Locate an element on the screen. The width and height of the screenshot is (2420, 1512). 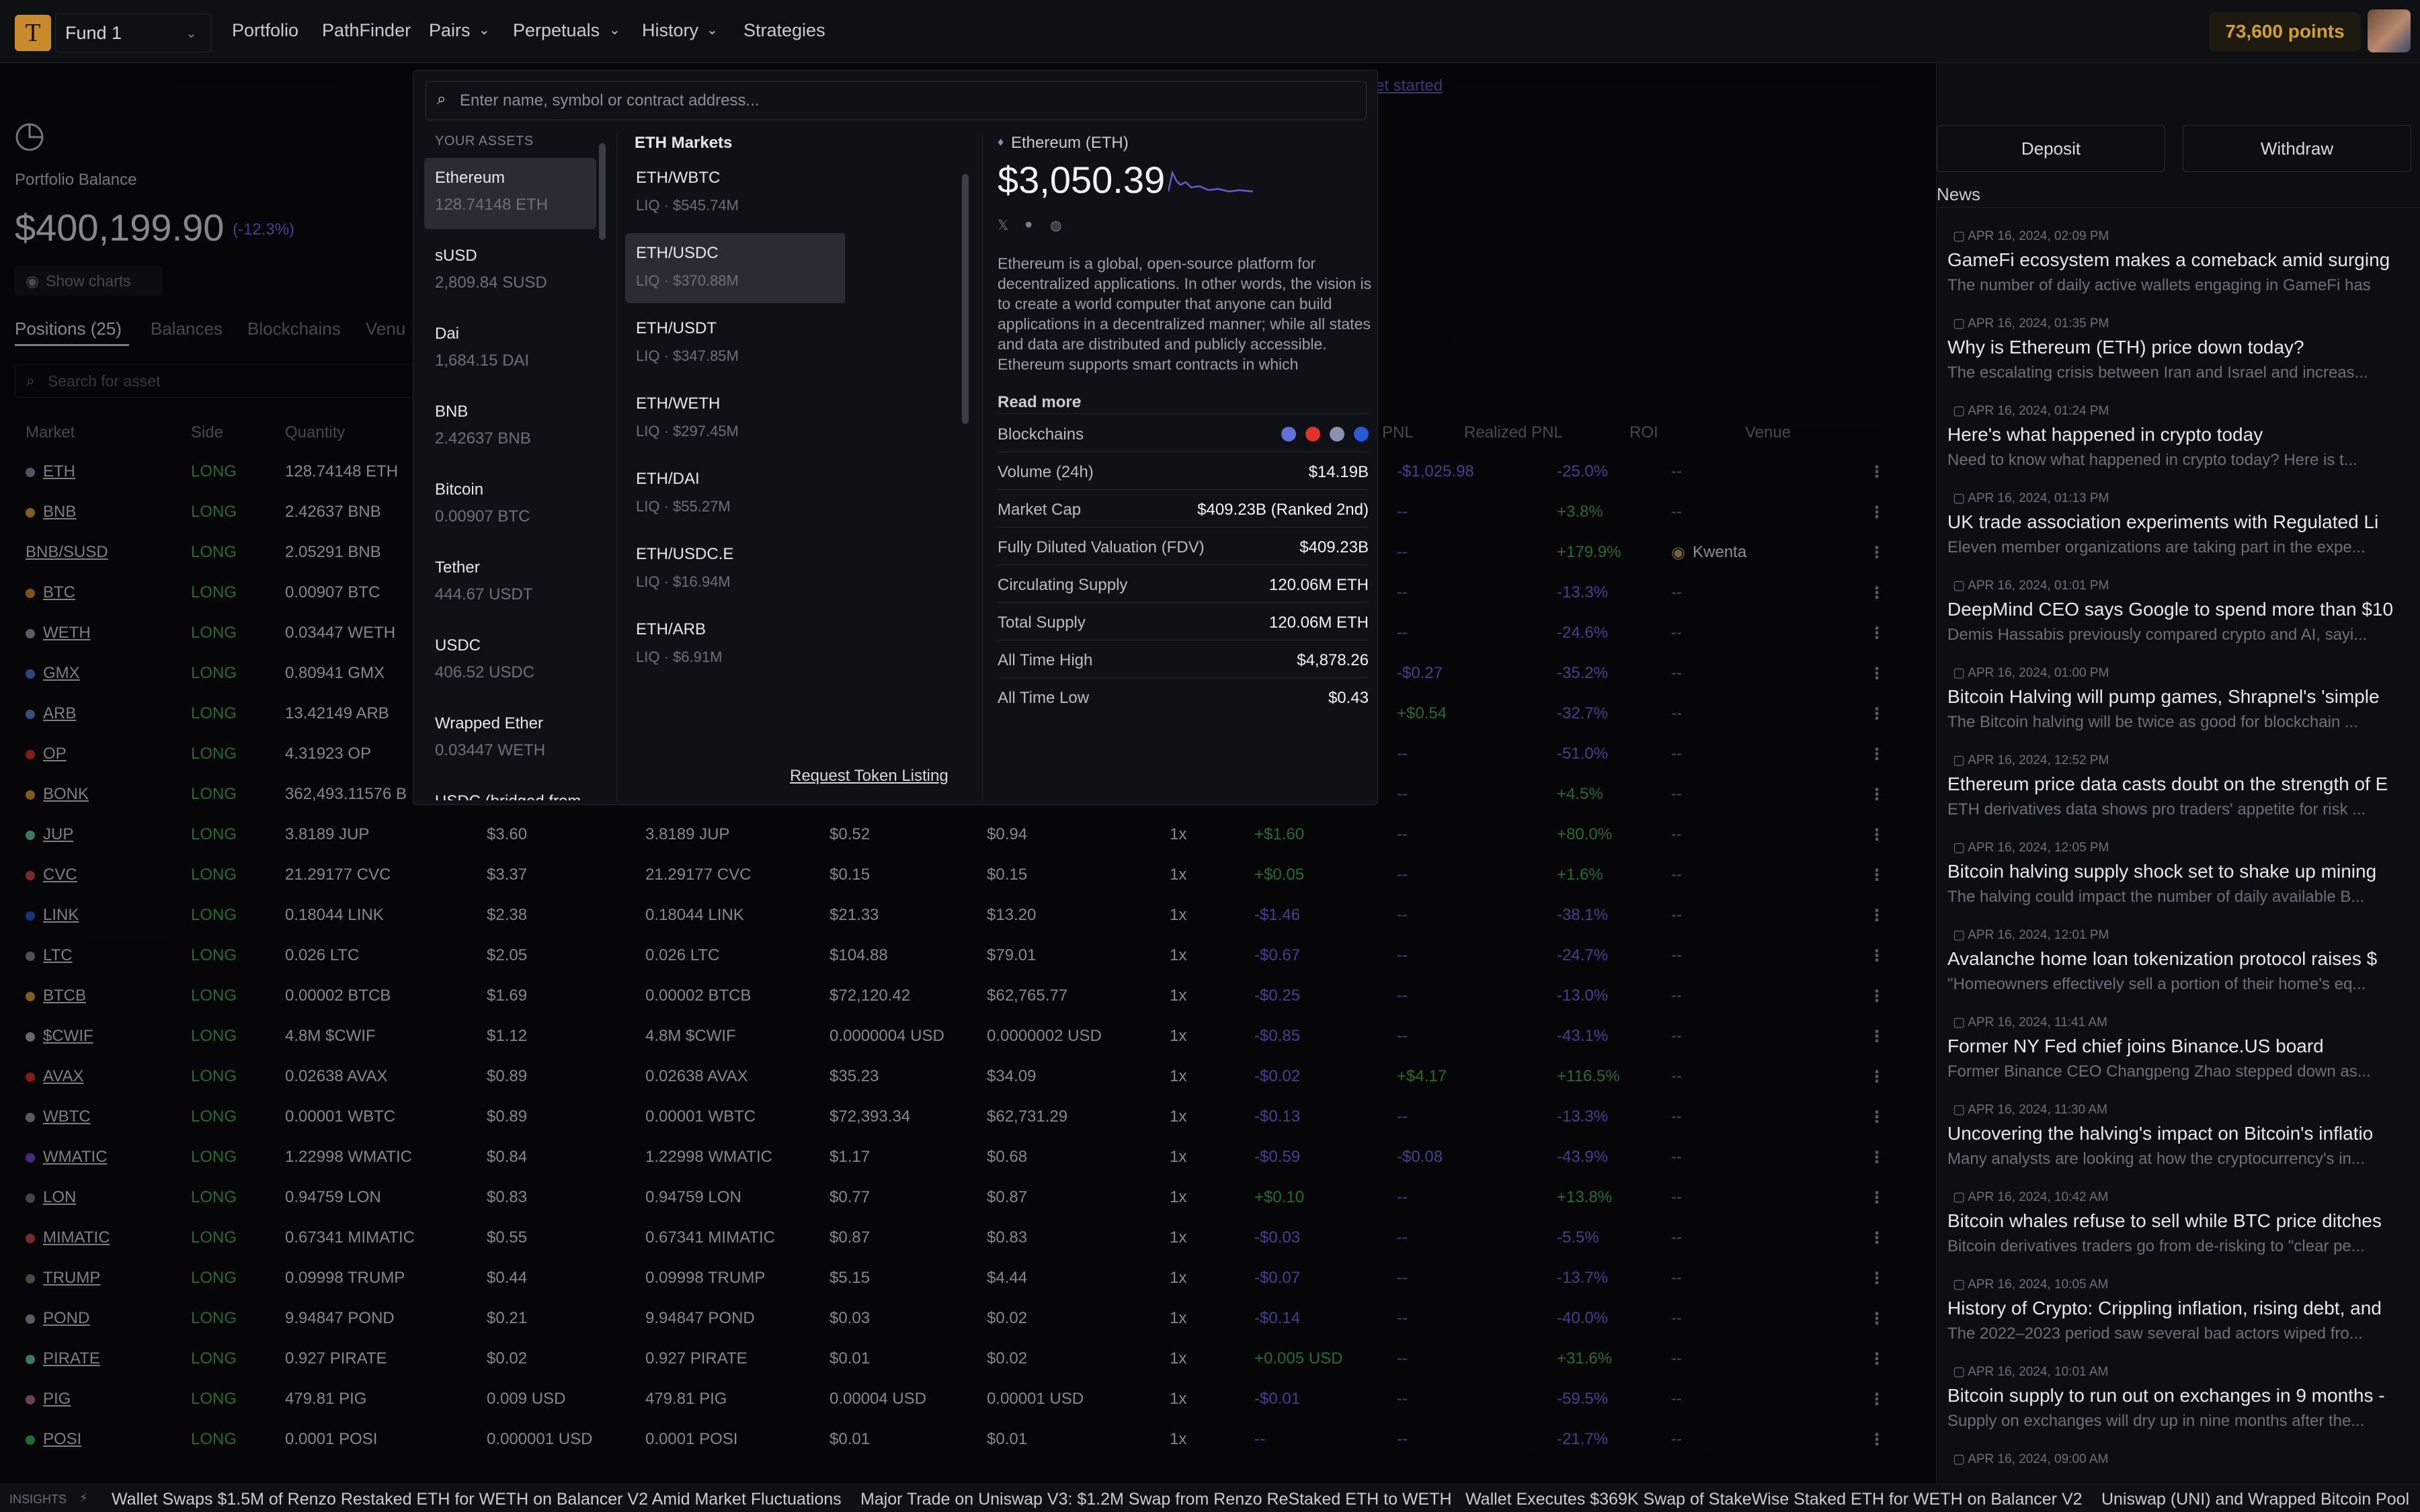
app-logo: T is located at coordinates (33, 33).